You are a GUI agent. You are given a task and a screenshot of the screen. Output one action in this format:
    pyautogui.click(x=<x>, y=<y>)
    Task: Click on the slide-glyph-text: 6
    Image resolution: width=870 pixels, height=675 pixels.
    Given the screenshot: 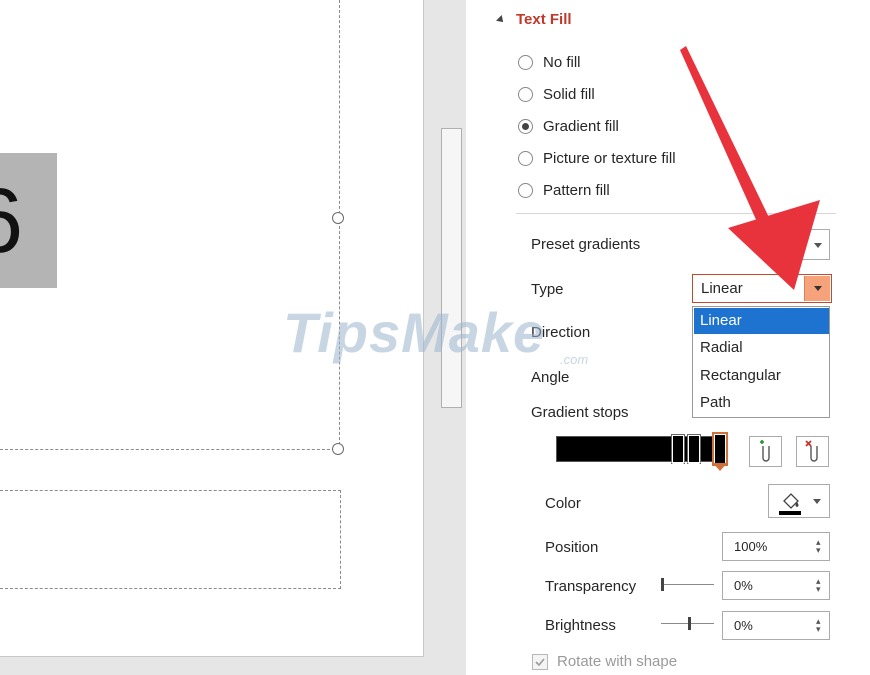 What is the action you would take?
    pyautogui.click(x=11, y=220)
    